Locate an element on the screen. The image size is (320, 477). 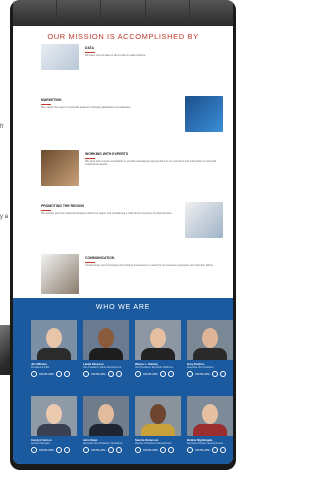
member-phone: 336.681.2660 is located at coordinates (202, 450).